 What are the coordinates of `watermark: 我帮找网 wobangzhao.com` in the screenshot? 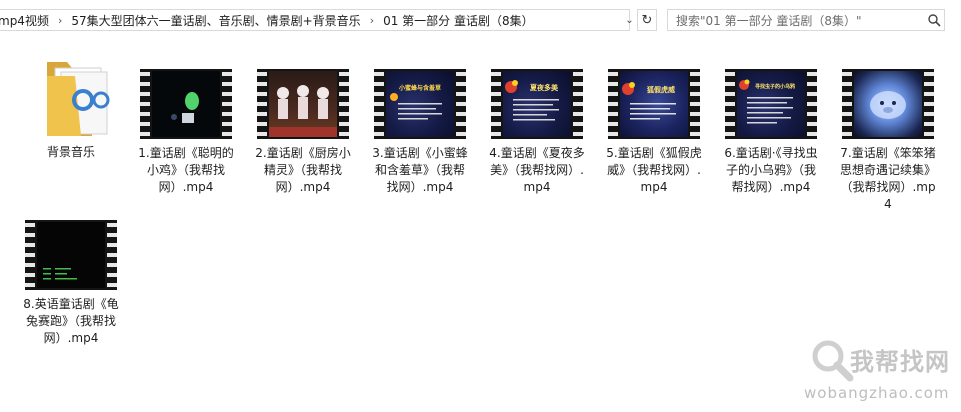 It's located at (882, 375).